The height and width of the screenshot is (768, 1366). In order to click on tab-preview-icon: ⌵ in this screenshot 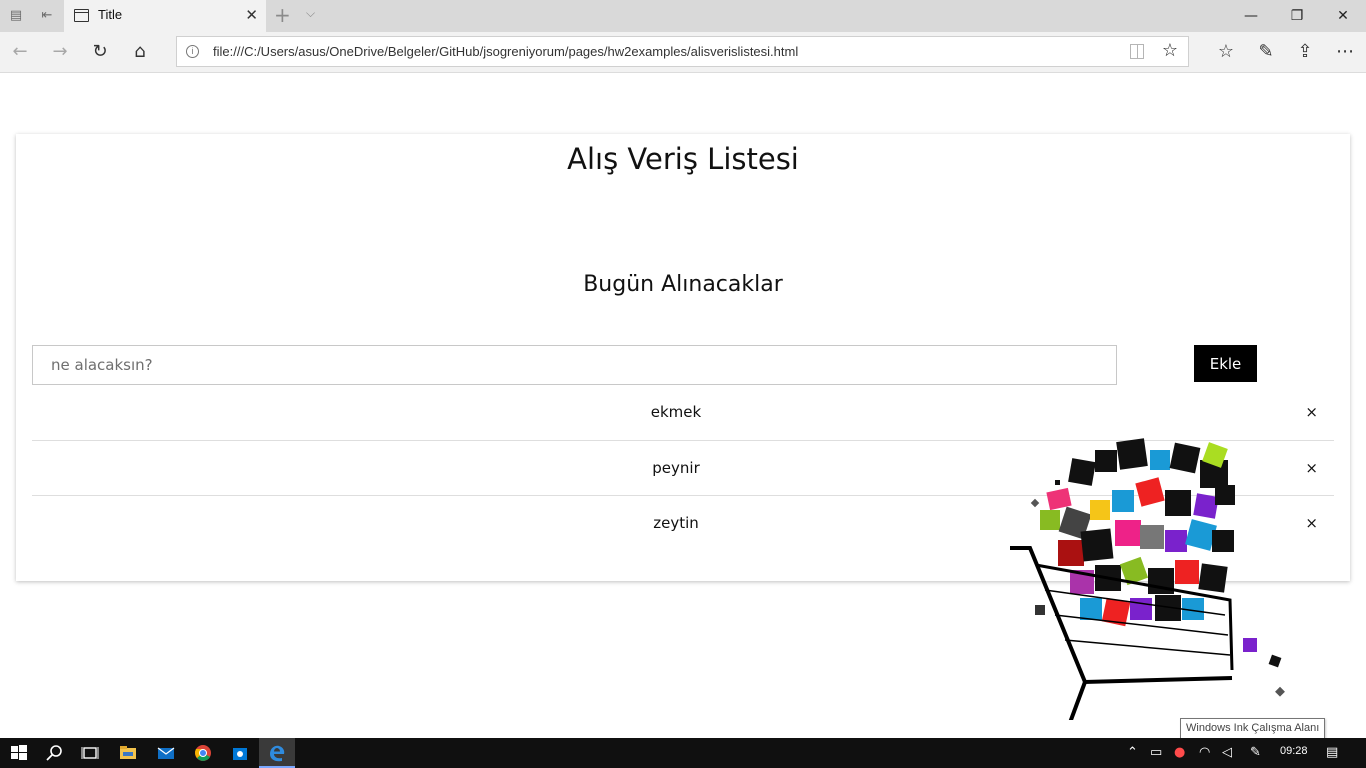, I will do `click(310, 13)`.